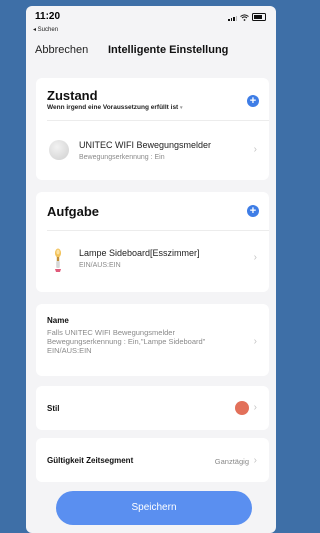 The width and height of the screenshot is (320, 533). Describe the element at coordinates (181, 108) in the screenshot. I see `caret-down-icon: ▾` at that location.